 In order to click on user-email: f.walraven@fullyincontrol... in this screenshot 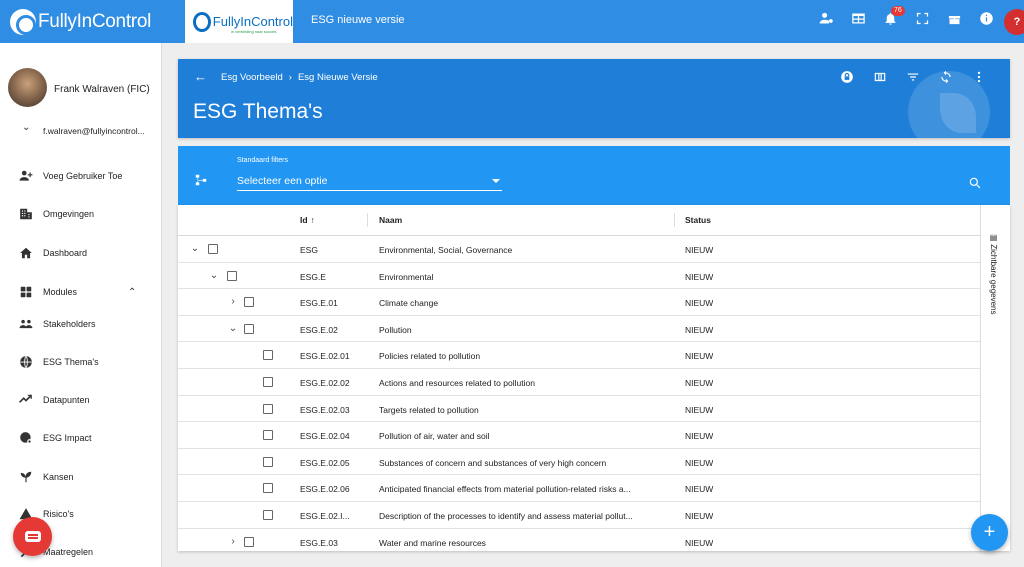, I will do `click(94, 131)`.